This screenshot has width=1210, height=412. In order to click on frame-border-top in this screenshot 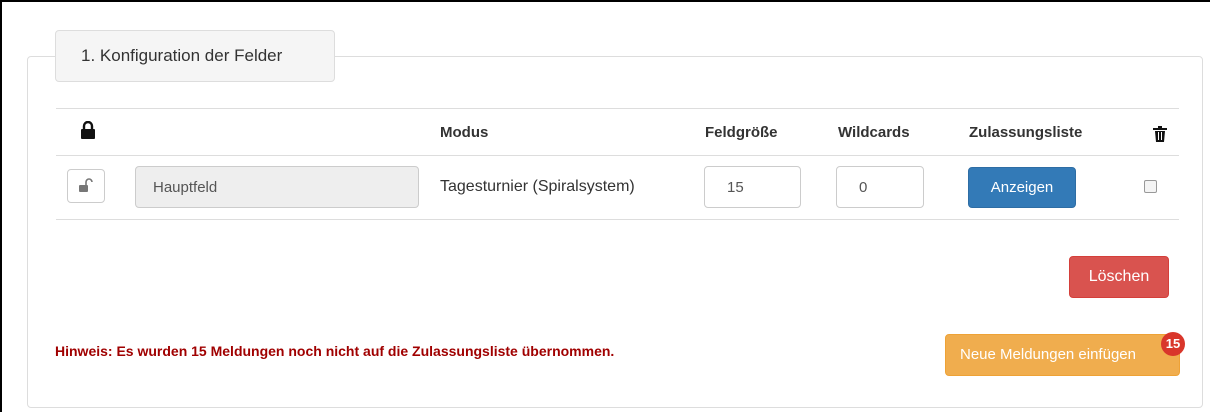, I will do `click(605, 1)`.